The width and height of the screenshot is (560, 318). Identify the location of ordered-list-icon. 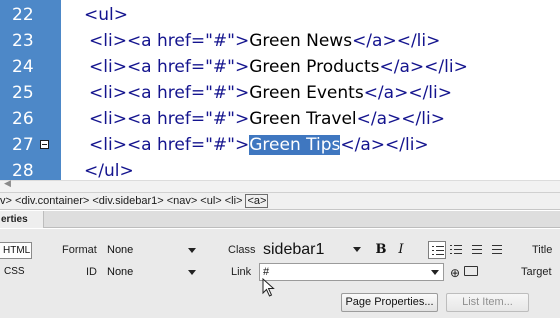
(451, 249).